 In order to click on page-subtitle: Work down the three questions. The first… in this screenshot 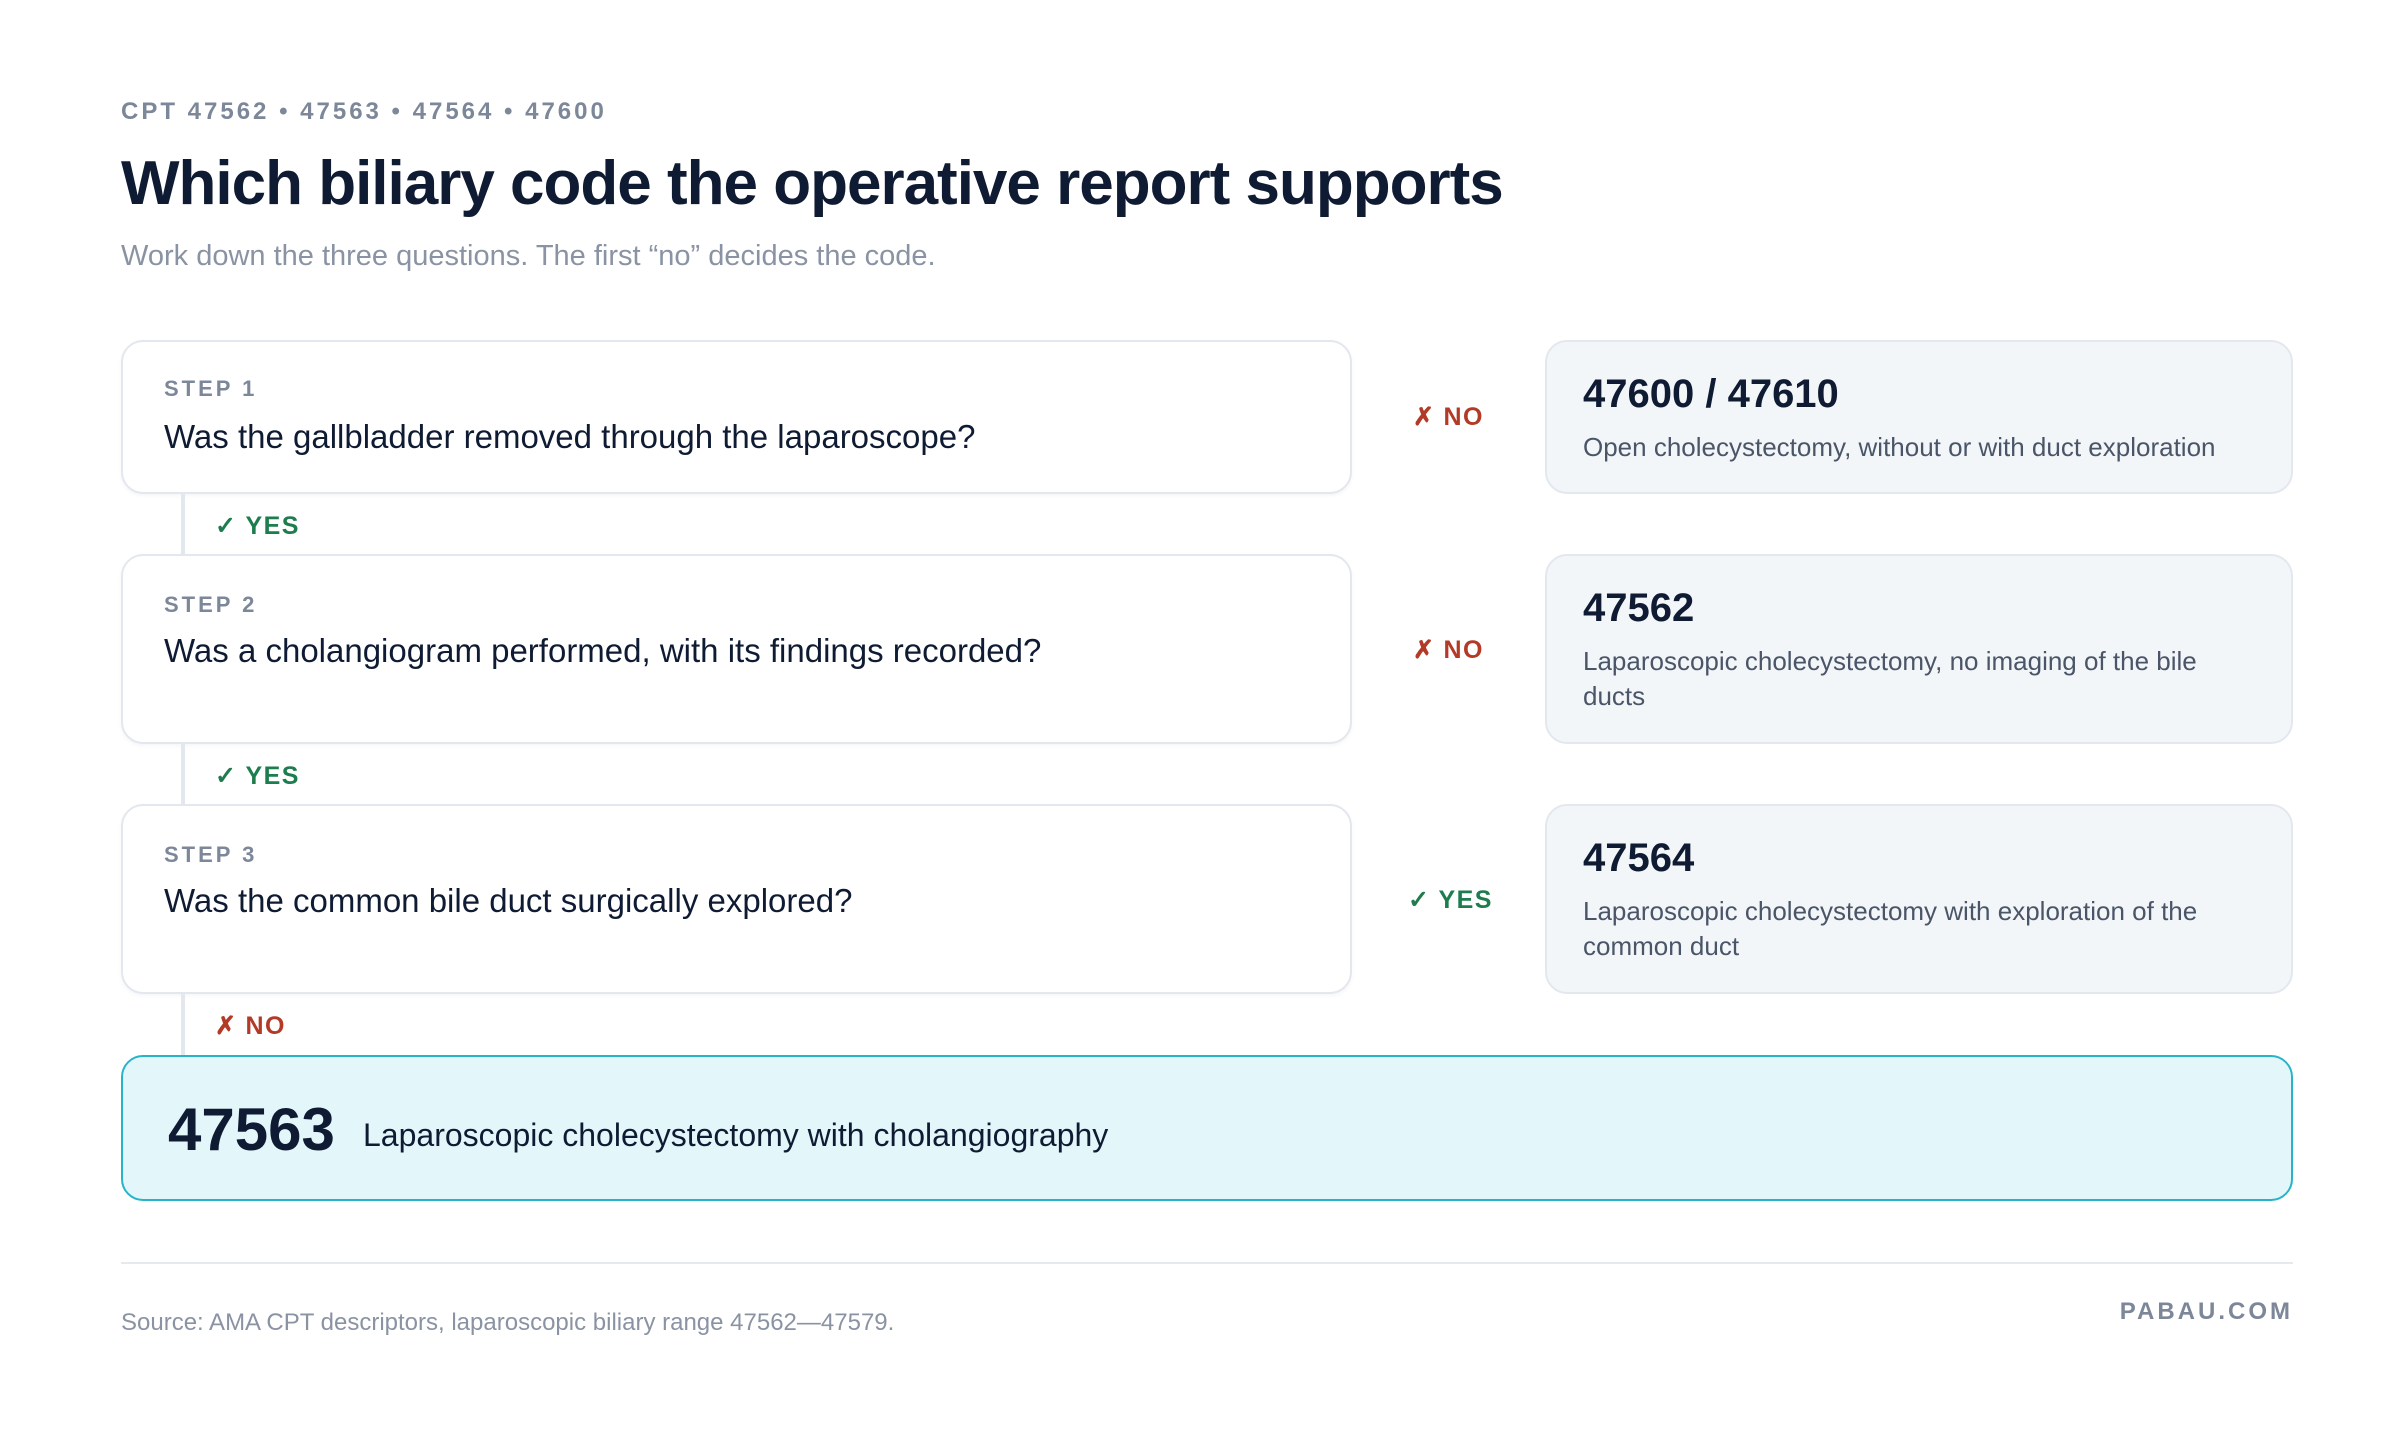, I will do `click(528, 256)`.